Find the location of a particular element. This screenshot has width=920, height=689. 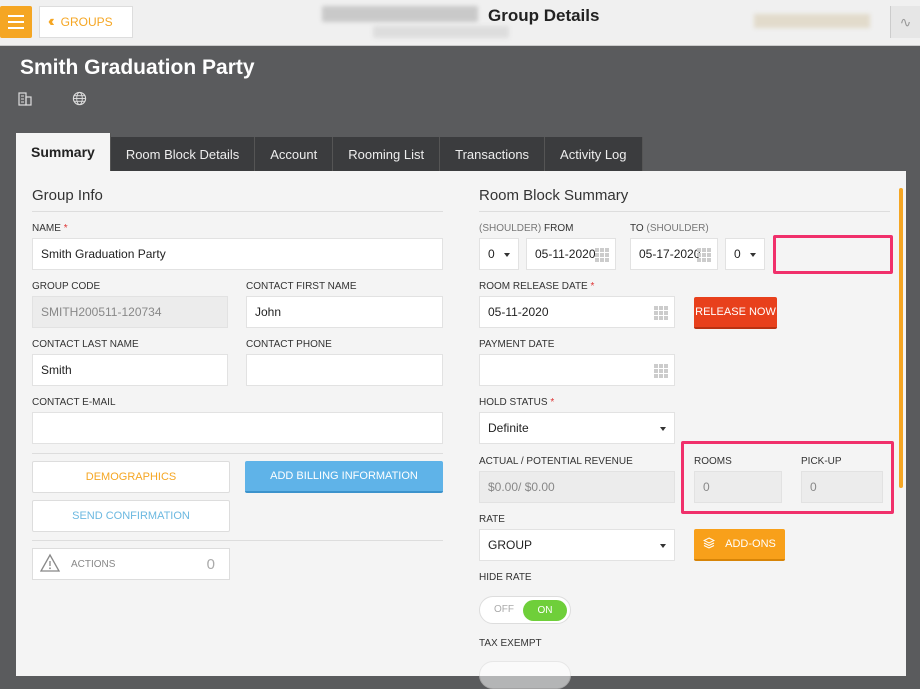

group-info-title: Group Info is located at coordinates (67, 195).